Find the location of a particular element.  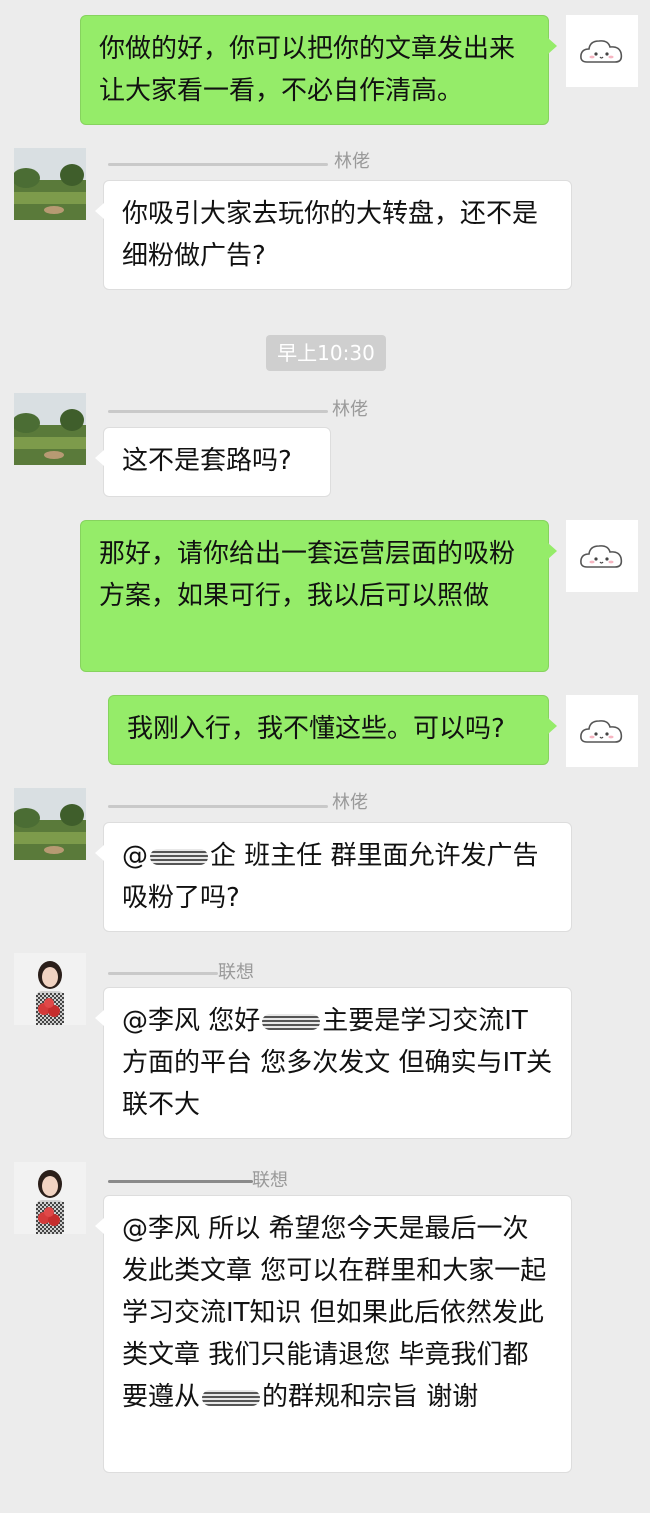

message-text: 我刚入行，我不懂这些。可以吗? is located at coordinates (316, 729).